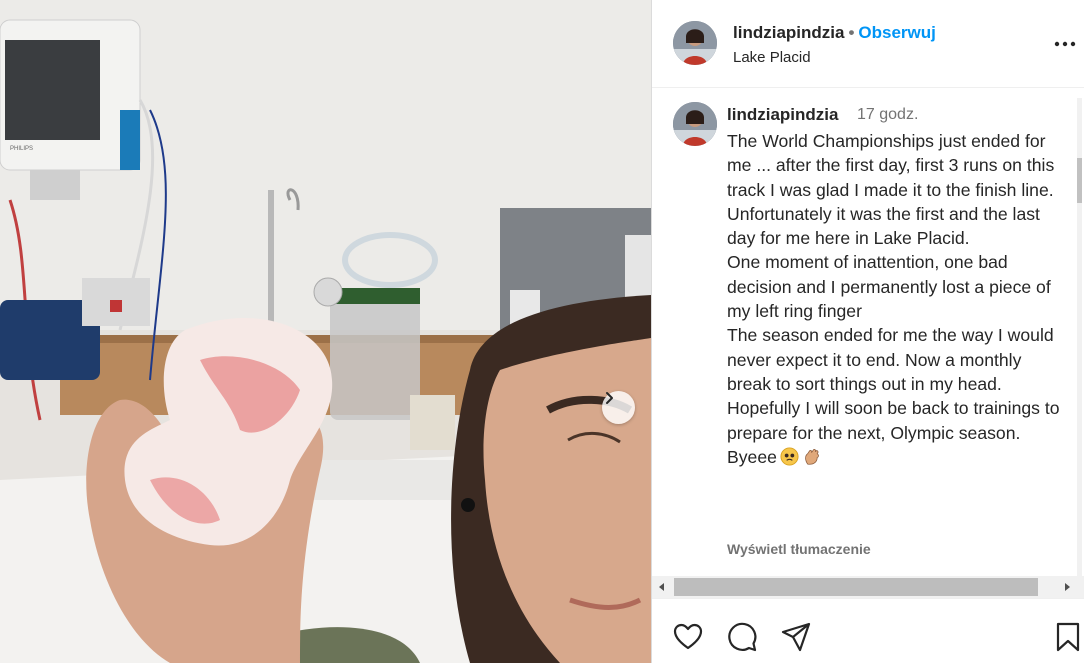 This screenshot has width=1084, height=663. I want to click on paper-plane-icon, so click(796, 637).